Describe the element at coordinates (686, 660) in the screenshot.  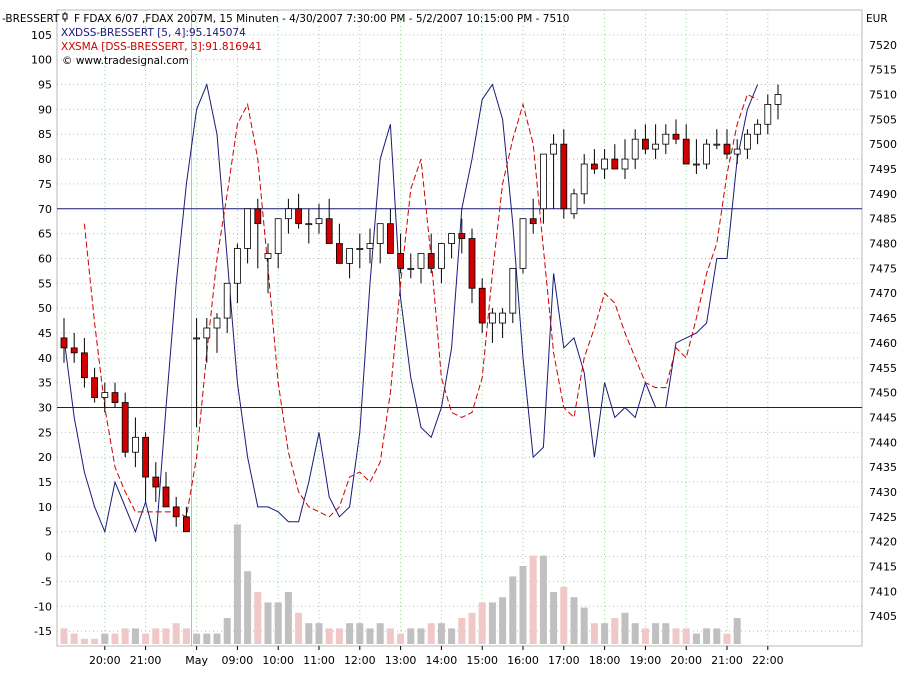
I see `x-tick-label: 20:00` at that location.